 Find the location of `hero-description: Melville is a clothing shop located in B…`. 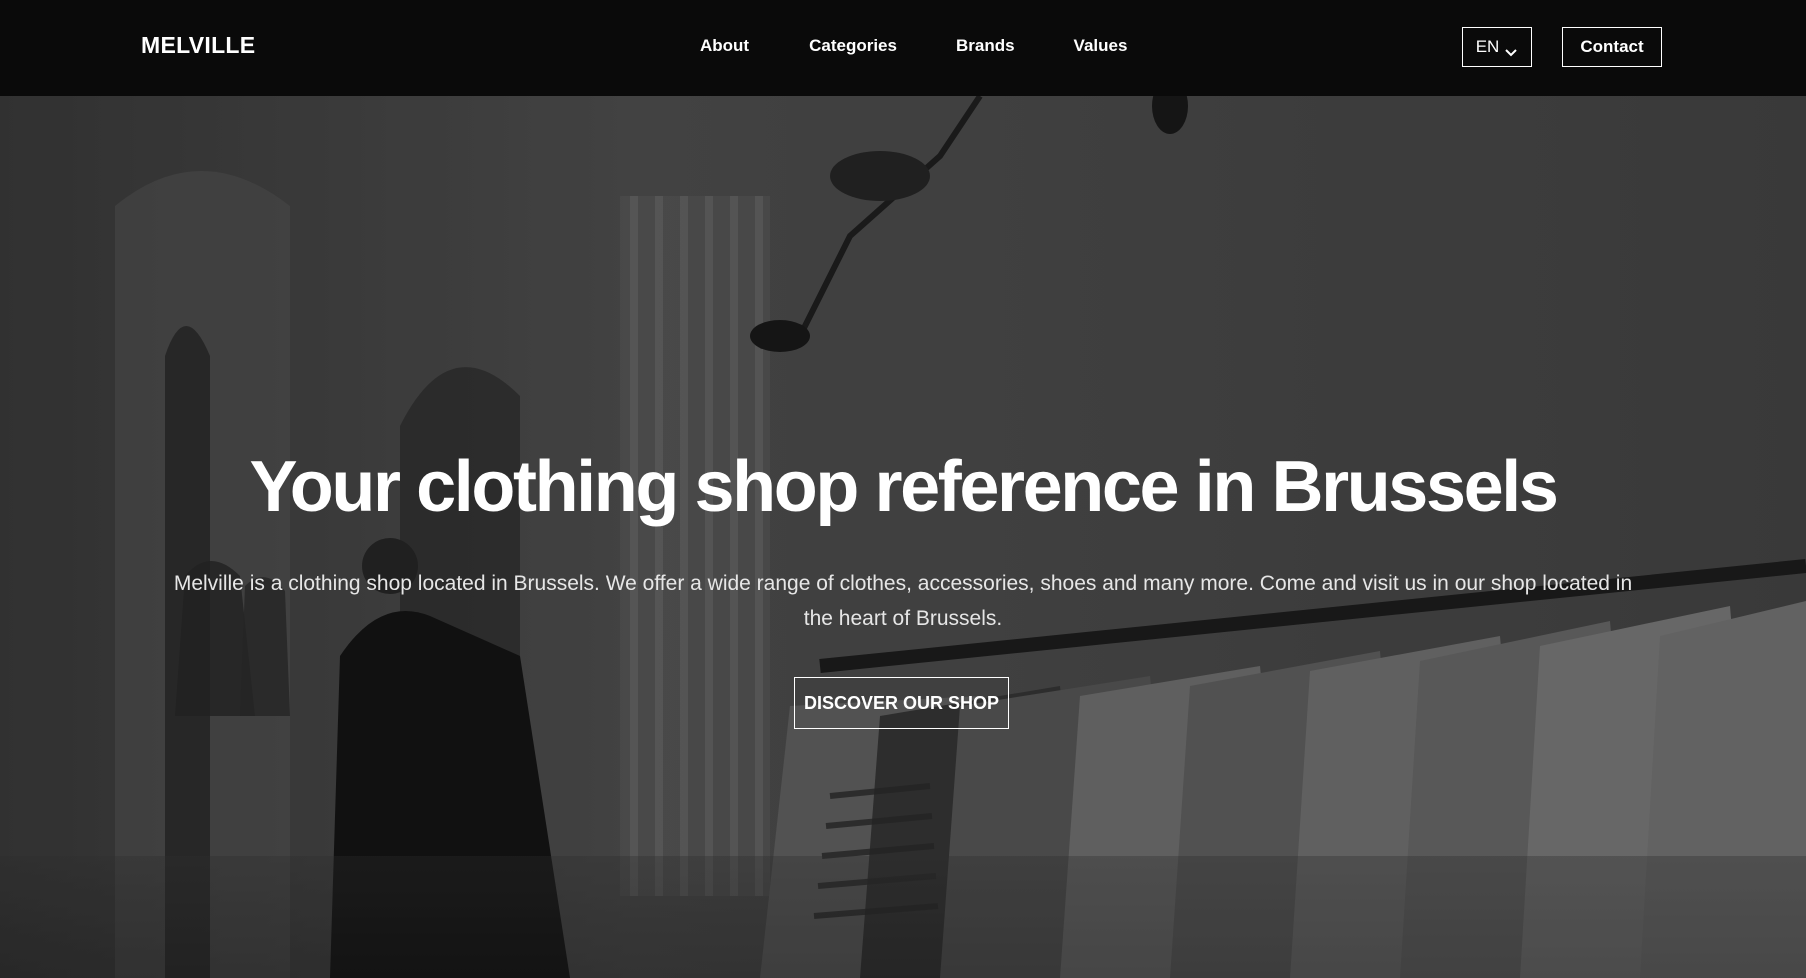

hero-description: Melville is a clothing shop located in B… is located at coordinates (903, 601).